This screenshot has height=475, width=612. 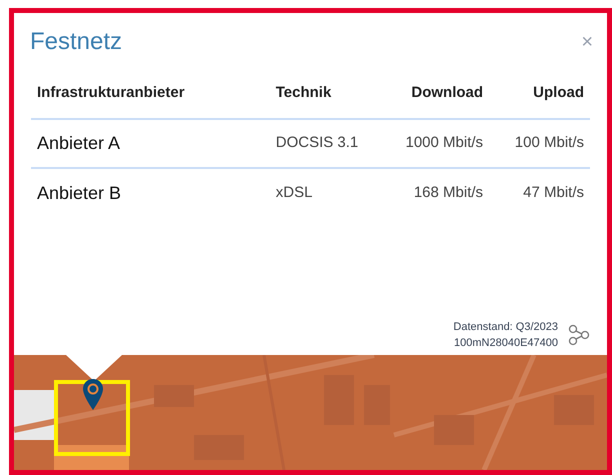 I want to click on table-cell: 100 Mbit/s, so click(x=549, y=143).